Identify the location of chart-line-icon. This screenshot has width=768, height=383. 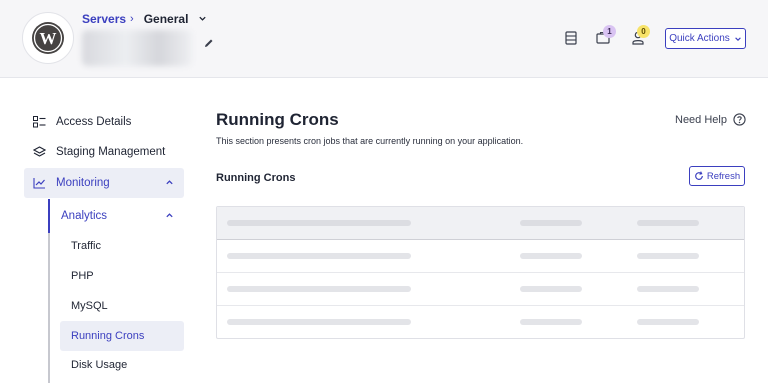
(39, 183).